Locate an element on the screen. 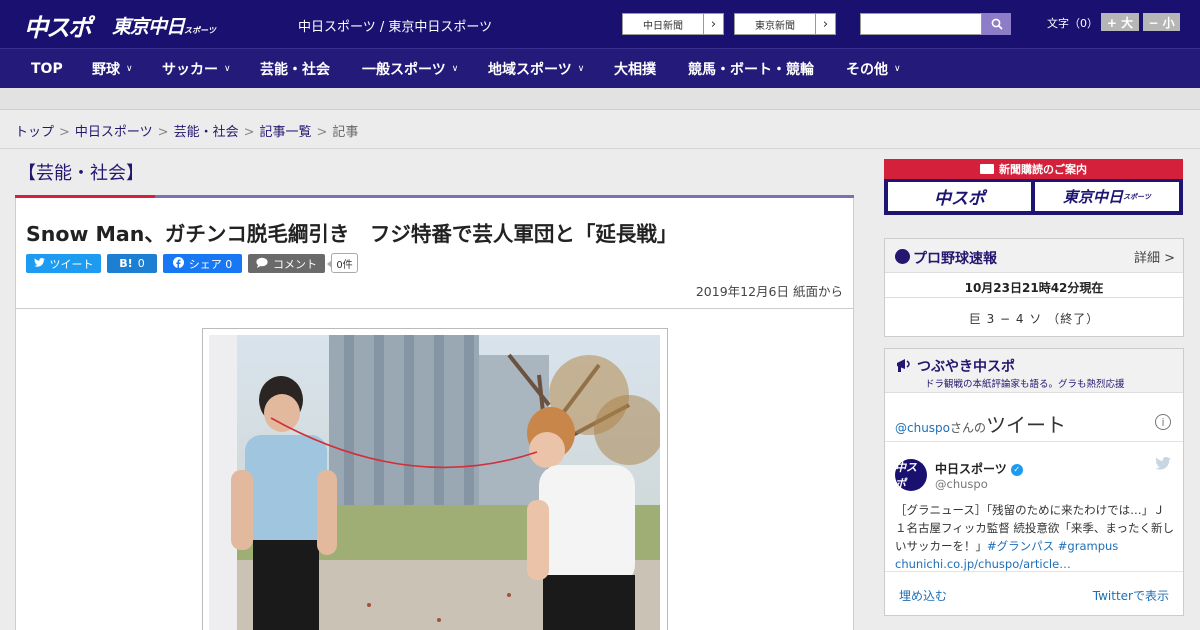 The image size is (1200, 630). nav-item-entertainment: 芸能・社会 is located at coordinates (295, 69).